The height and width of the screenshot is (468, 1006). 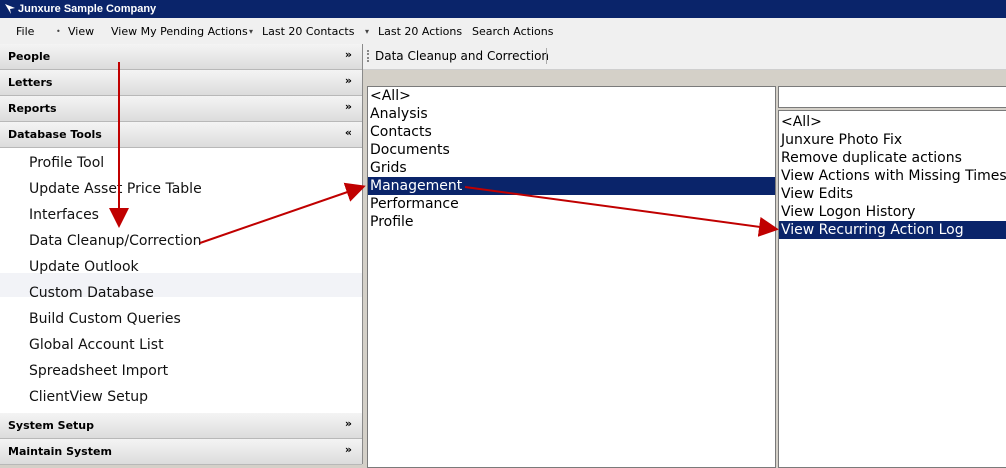 What do you see at coordinates (115, 241) in the screenshot?
I see `nav-link-data-cleanup: Data Cleanup/Correction` at bounding box center [115, 241].